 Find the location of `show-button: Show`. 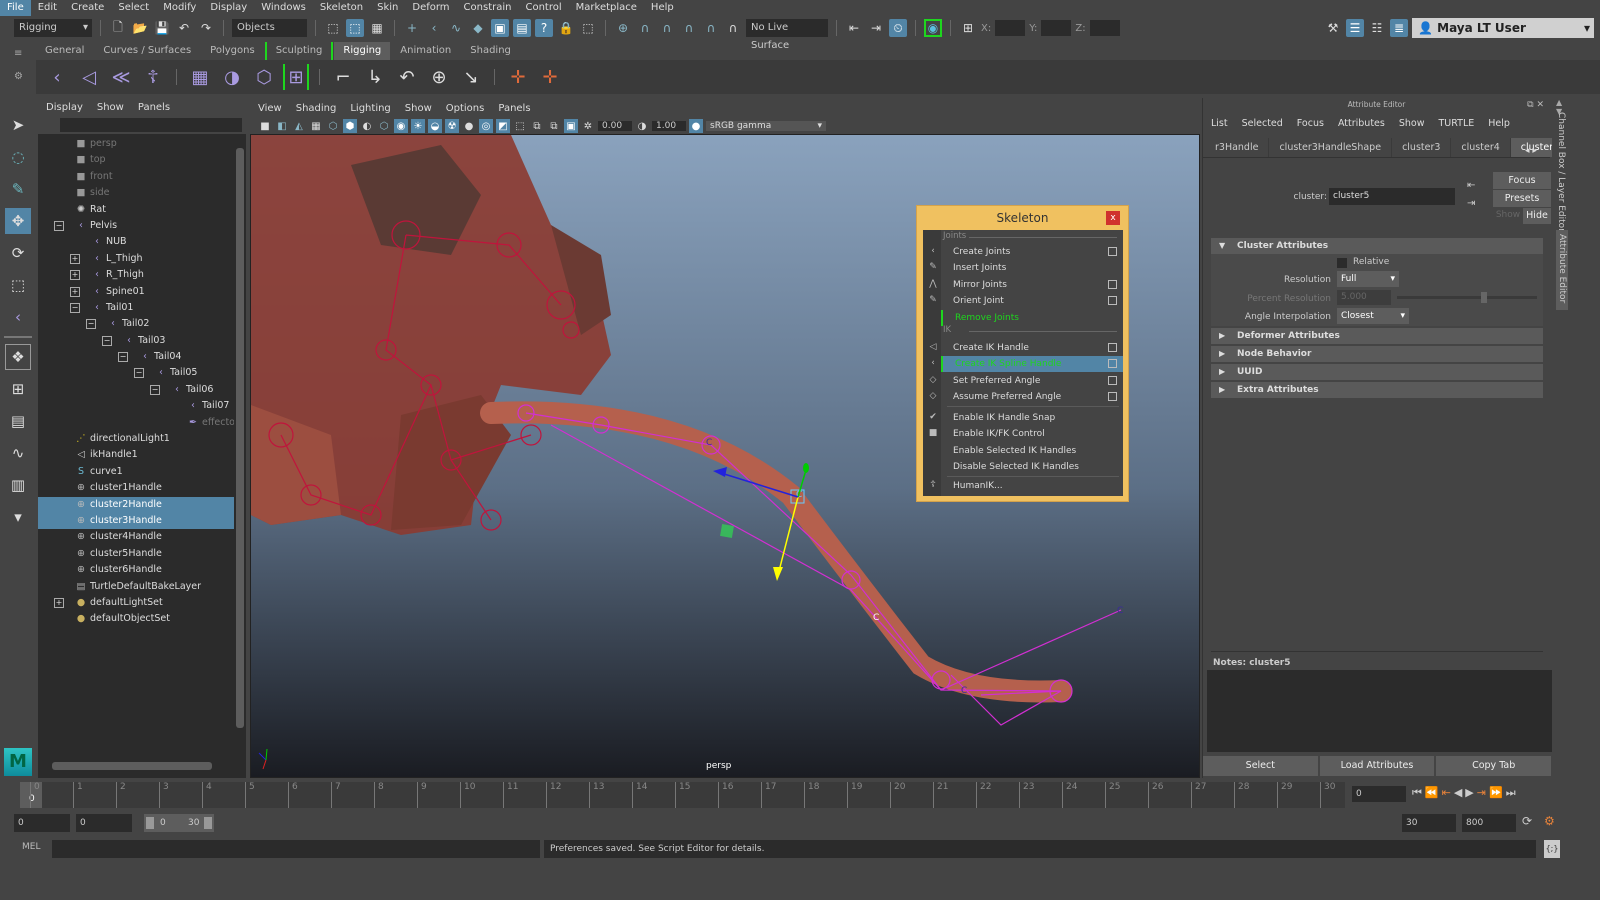

show-button: Show is located at coordinates (1508, 215).